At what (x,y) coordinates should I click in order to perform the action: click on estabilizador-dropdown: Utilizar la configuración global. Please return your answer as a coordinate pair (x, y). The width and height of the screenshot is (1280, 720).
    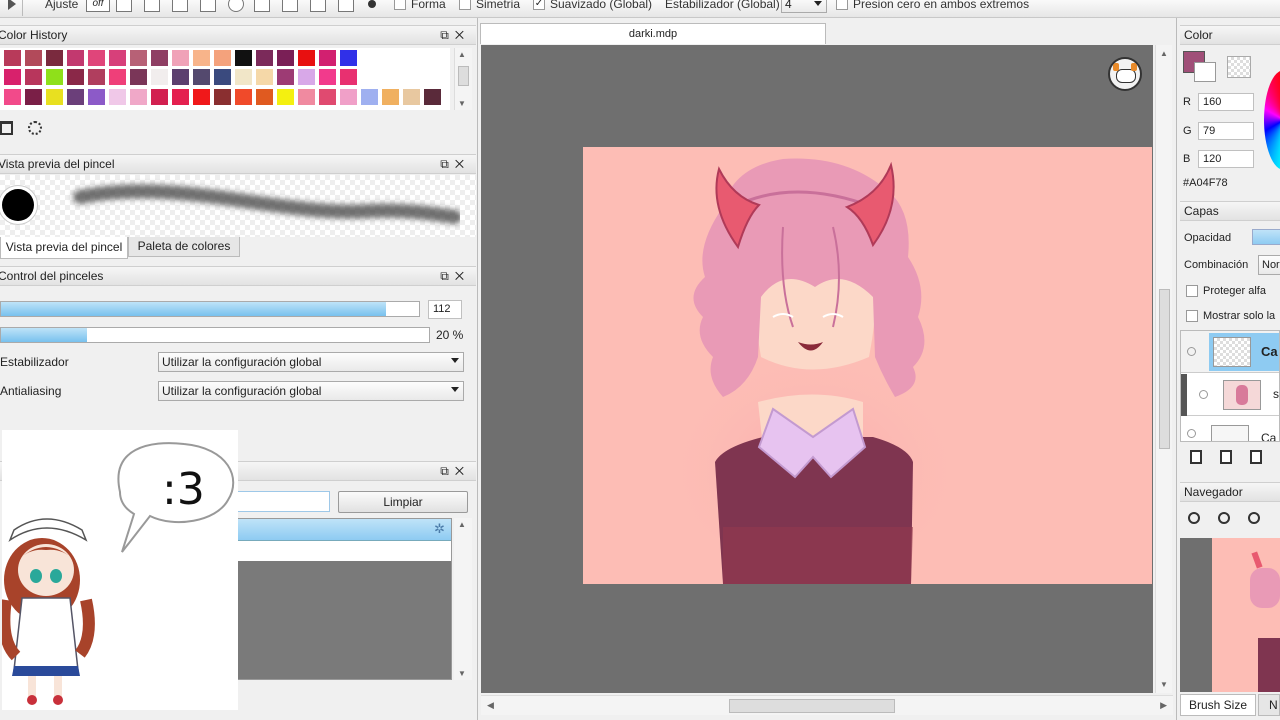
    Looking at the image, I should click on (311, 362).